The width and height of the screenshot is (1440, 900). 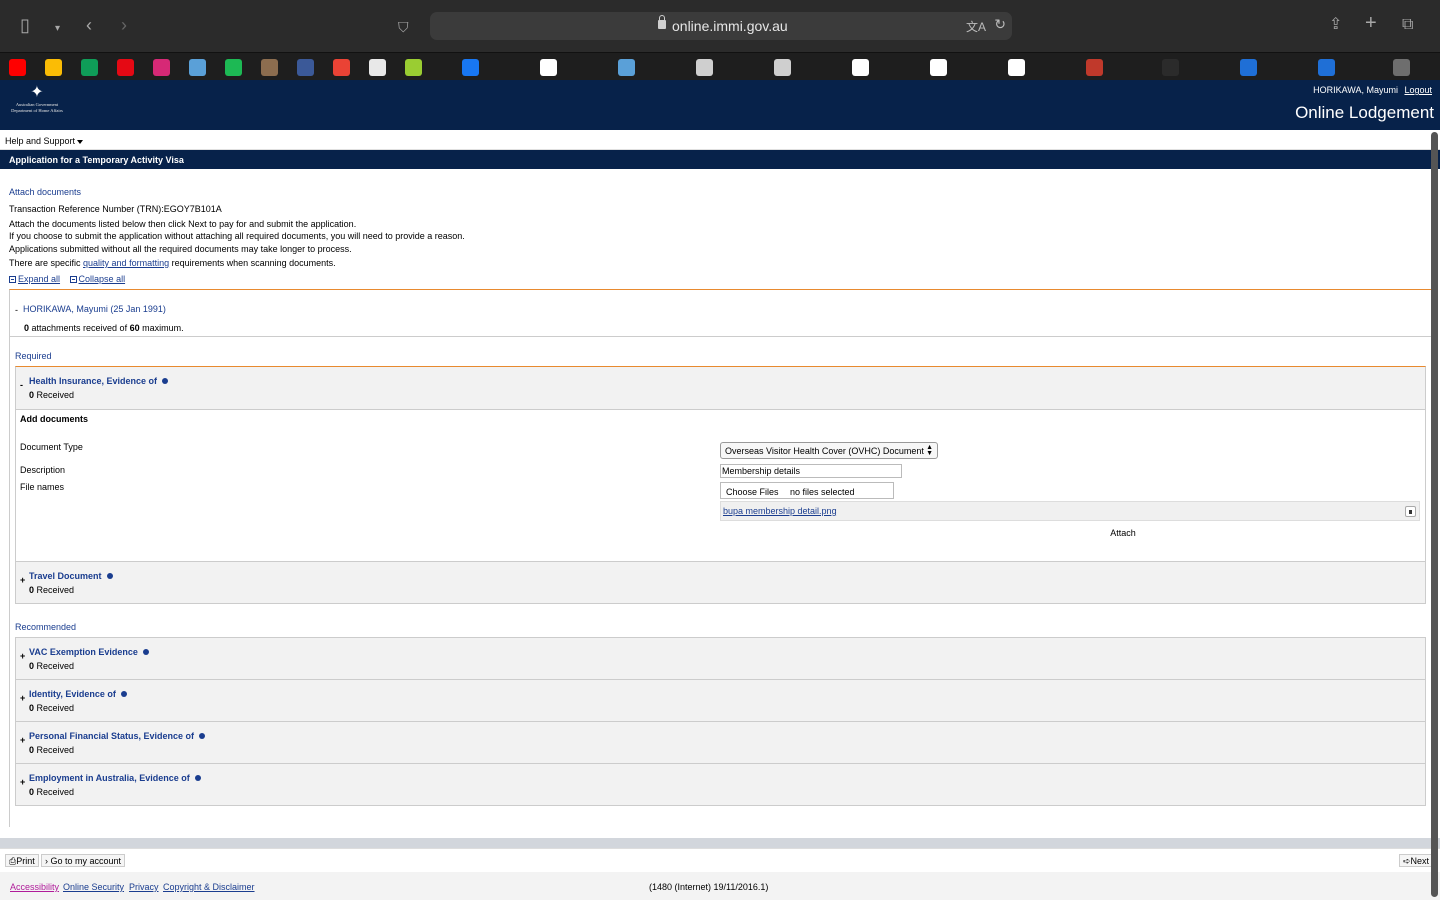 I want to click on address-bar: online.immi.gov.au 文A ↻, so click(x=721, y=26).